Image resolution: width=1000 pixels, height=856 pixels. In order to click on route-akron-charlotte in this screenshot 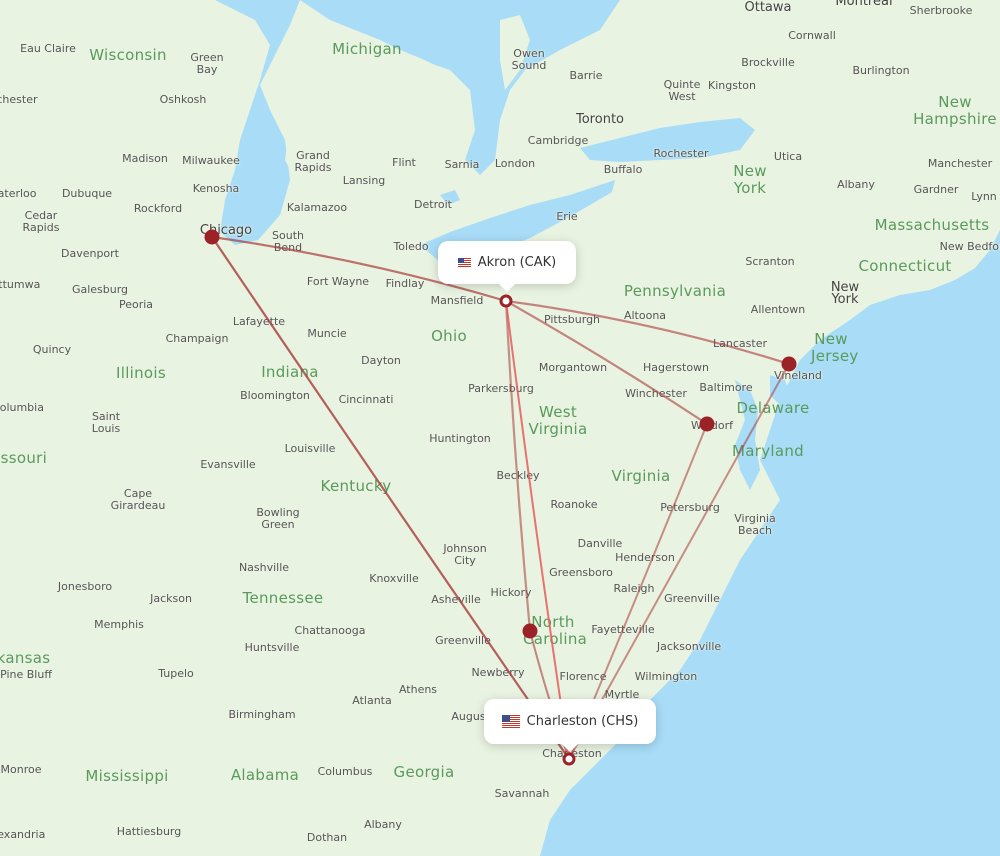, I will do `click(518, 466)`.